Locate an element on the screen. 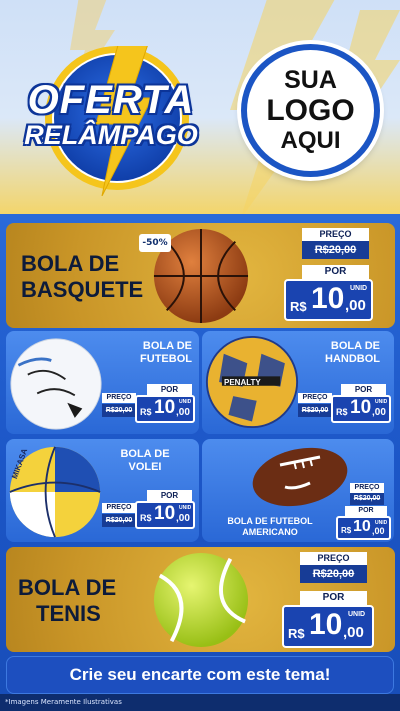 The height and width of the screenshot is (711, 400). logo-line2: LOGO is located at coordinates (310, 110).